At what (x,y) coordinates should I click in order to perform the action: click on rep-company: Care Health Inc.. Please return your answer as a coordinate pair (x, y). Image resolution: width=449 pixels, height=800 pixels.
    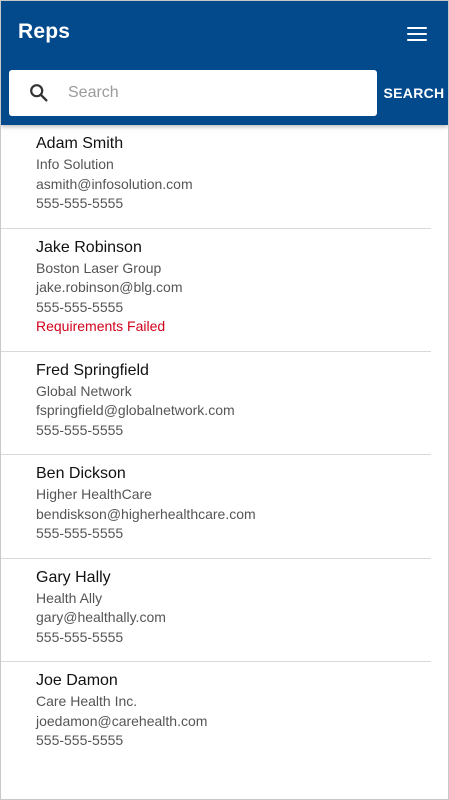
    Looking at the image, I should click on (87, 701).